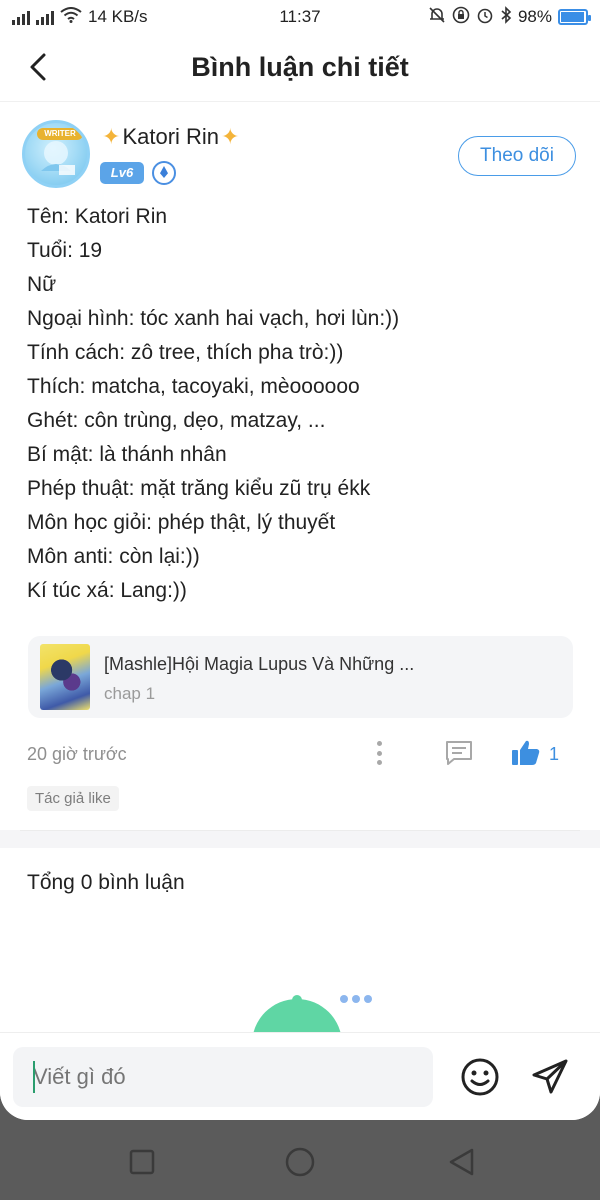  I want to click on content-line: Tên: Katori Rin, so click(97, 216).